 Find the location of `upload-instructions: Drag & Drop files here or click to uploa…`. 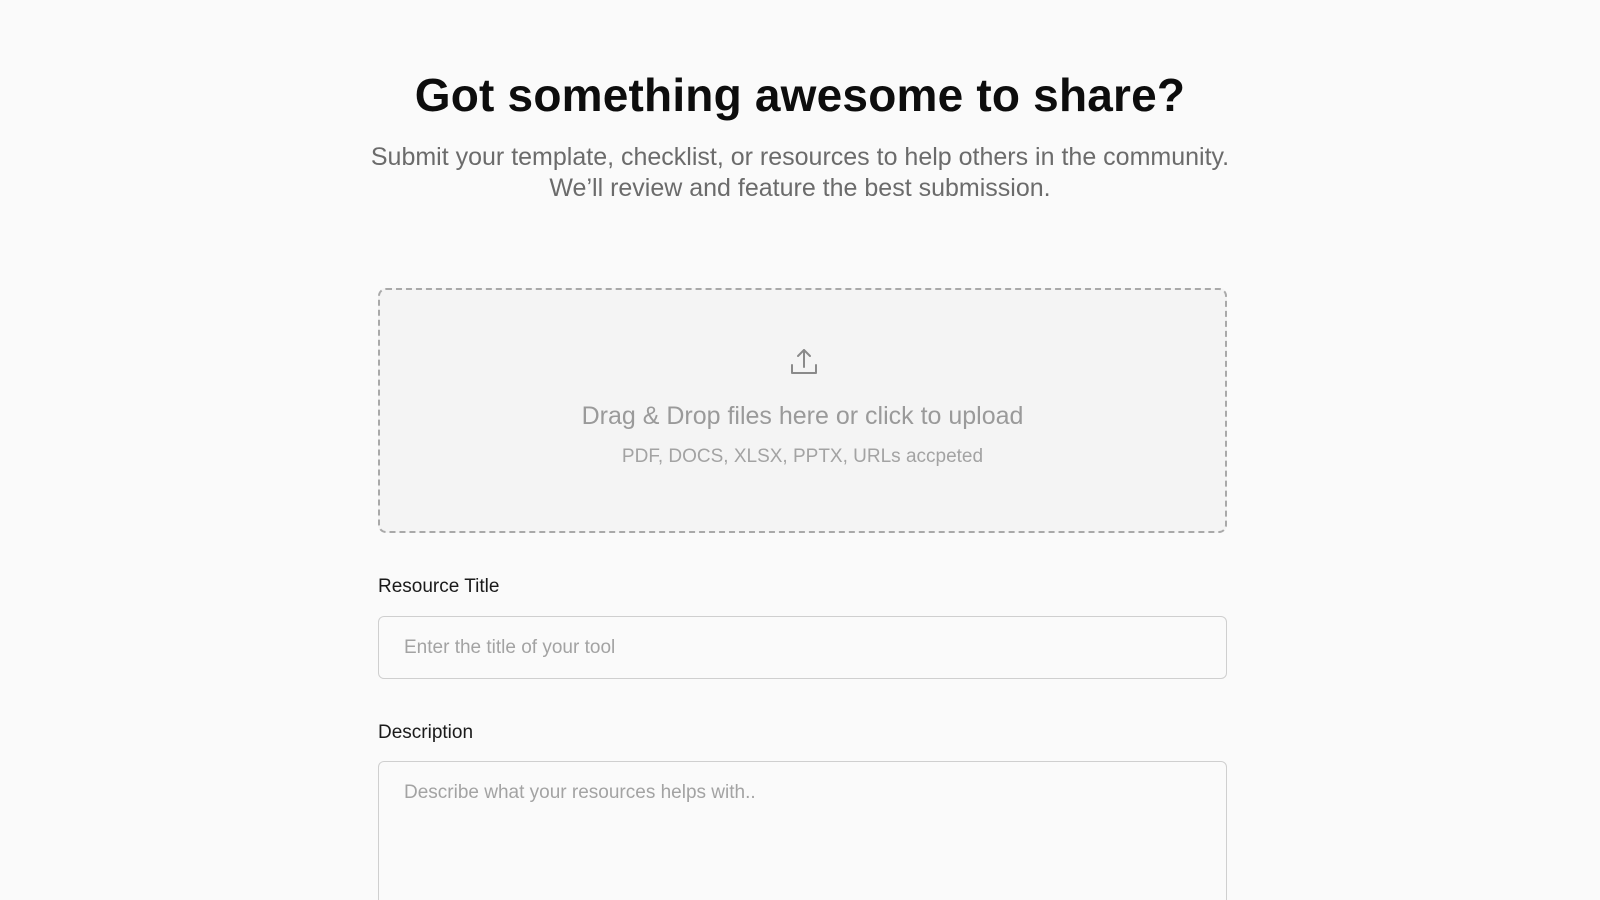

upload-instructions: Drag & Drop files here or click to uploa… is located at coordinates (802, 416).